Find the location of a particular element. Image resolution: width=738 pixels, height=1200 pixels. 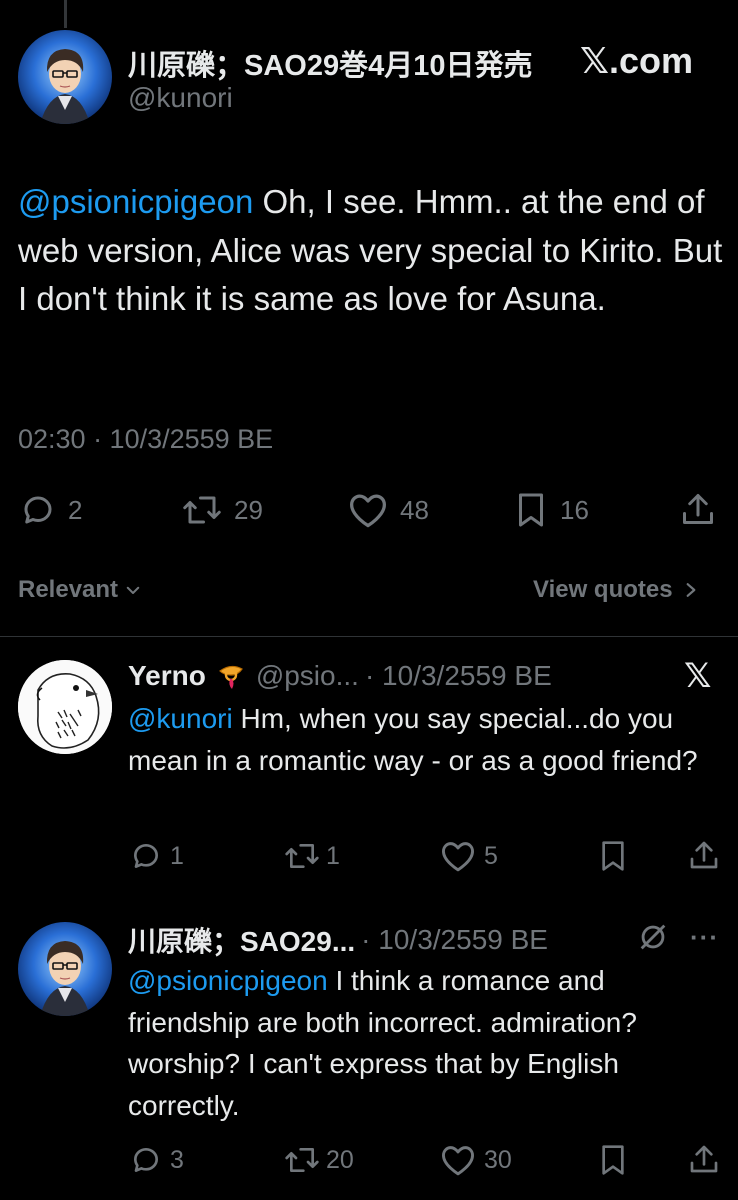

like-button: 5 is located at coordinates (469, 856).